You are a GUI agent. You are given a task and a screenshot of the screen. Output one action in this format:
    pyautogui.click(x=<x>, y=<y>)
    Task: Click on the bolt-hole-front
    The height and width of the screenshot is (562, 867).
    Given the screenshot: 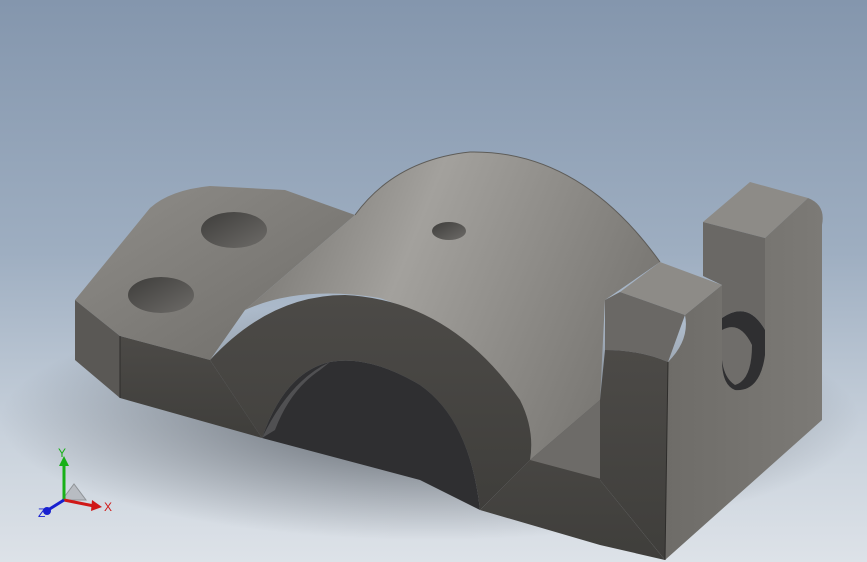 What is the action you would take?
    pyautogui.click(x=161, y=295)
    